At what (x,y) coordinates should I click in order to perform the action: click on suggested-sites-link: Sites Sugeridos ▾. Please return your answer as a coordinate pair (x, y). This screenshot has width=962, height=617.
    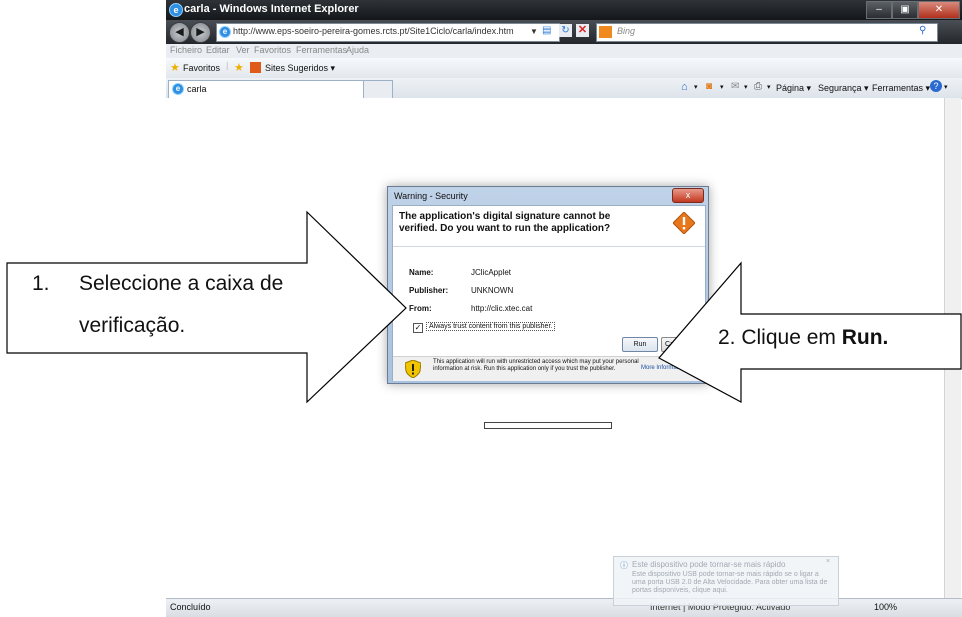
    Looking at the image, I should click on (300, 68).